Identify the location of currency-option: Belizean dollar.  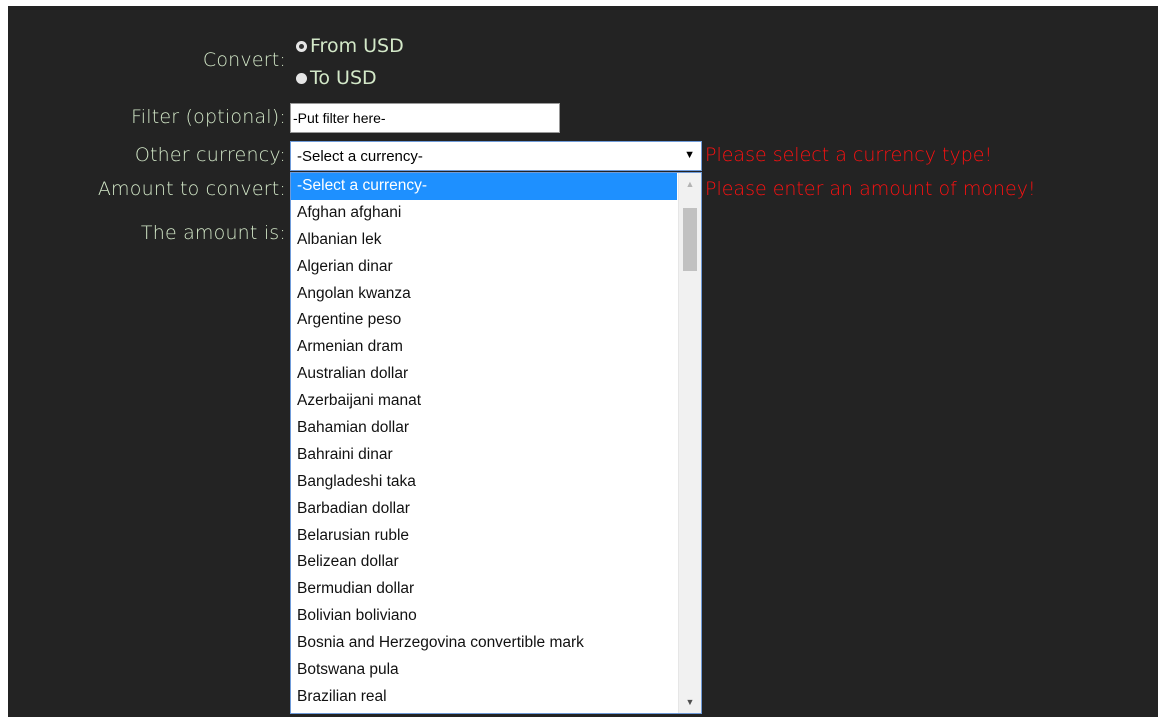
(484, 562).